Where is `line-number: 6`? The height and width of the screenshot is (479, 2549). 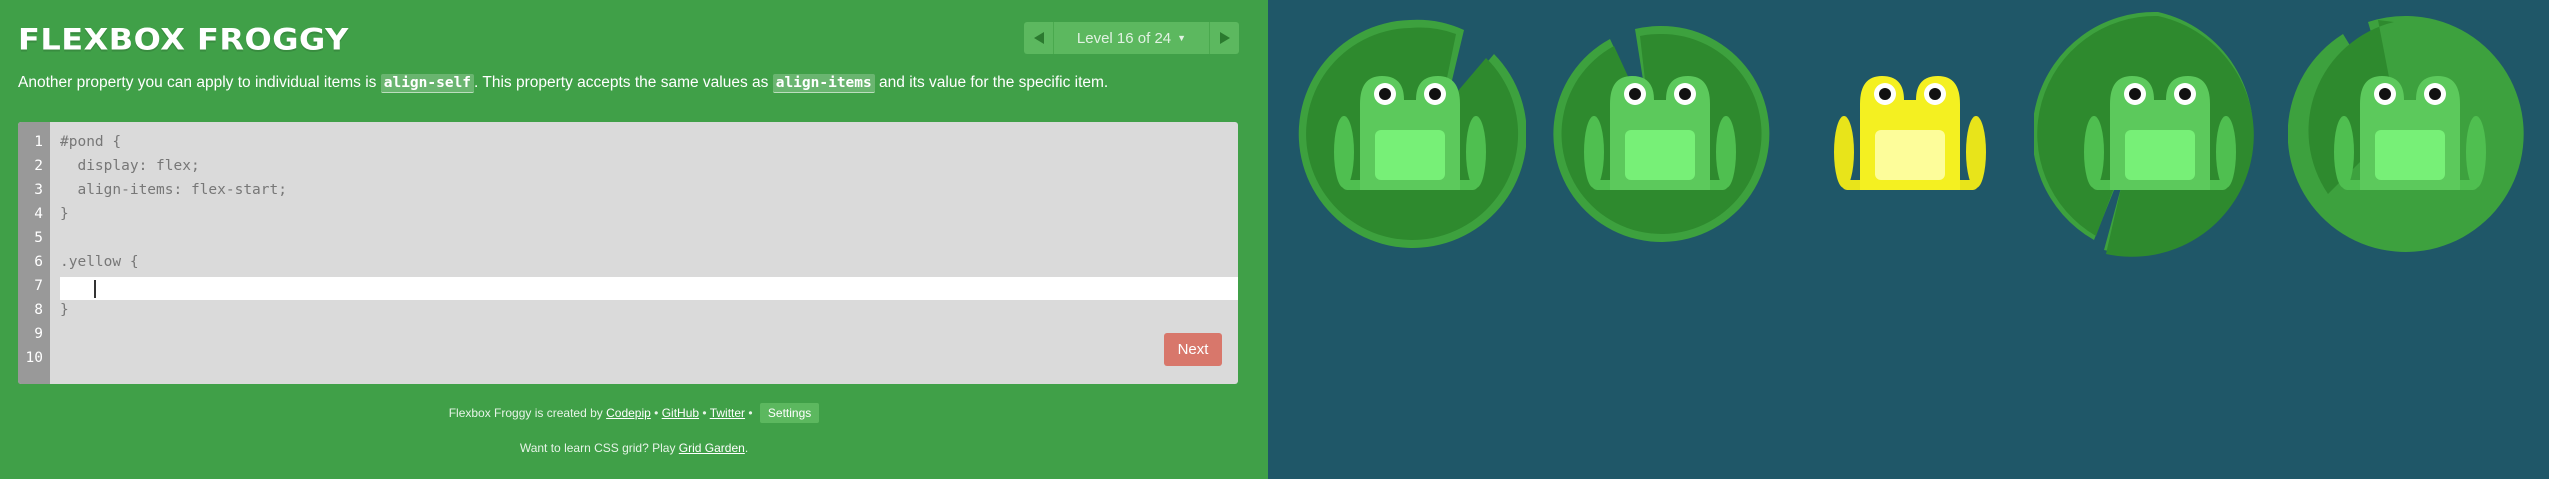 line-number: 6 is located at coordinates (38, 262).